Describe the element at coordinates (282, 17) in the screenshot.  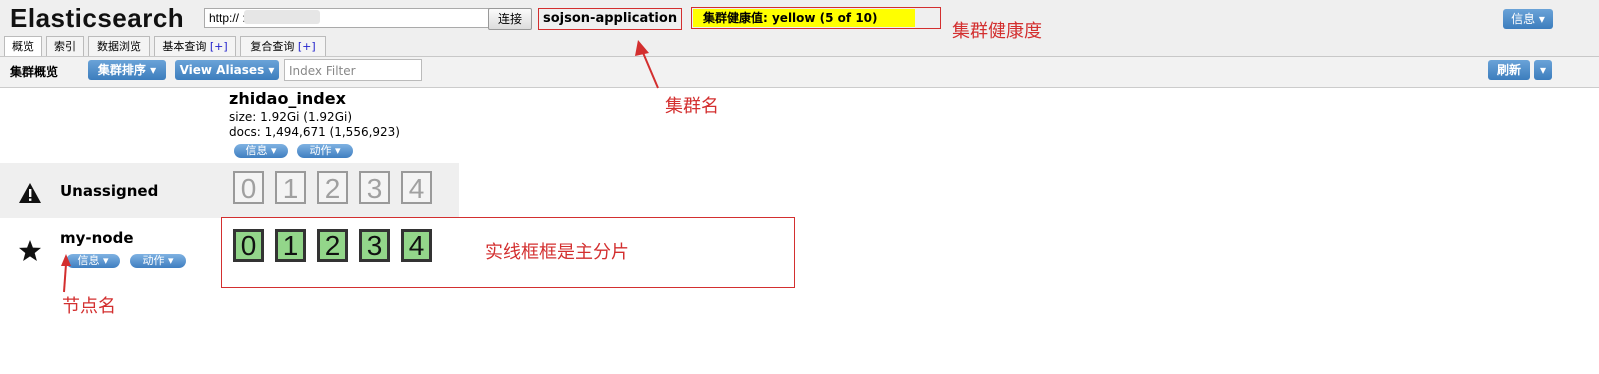
I see `url-redaction` at that location.